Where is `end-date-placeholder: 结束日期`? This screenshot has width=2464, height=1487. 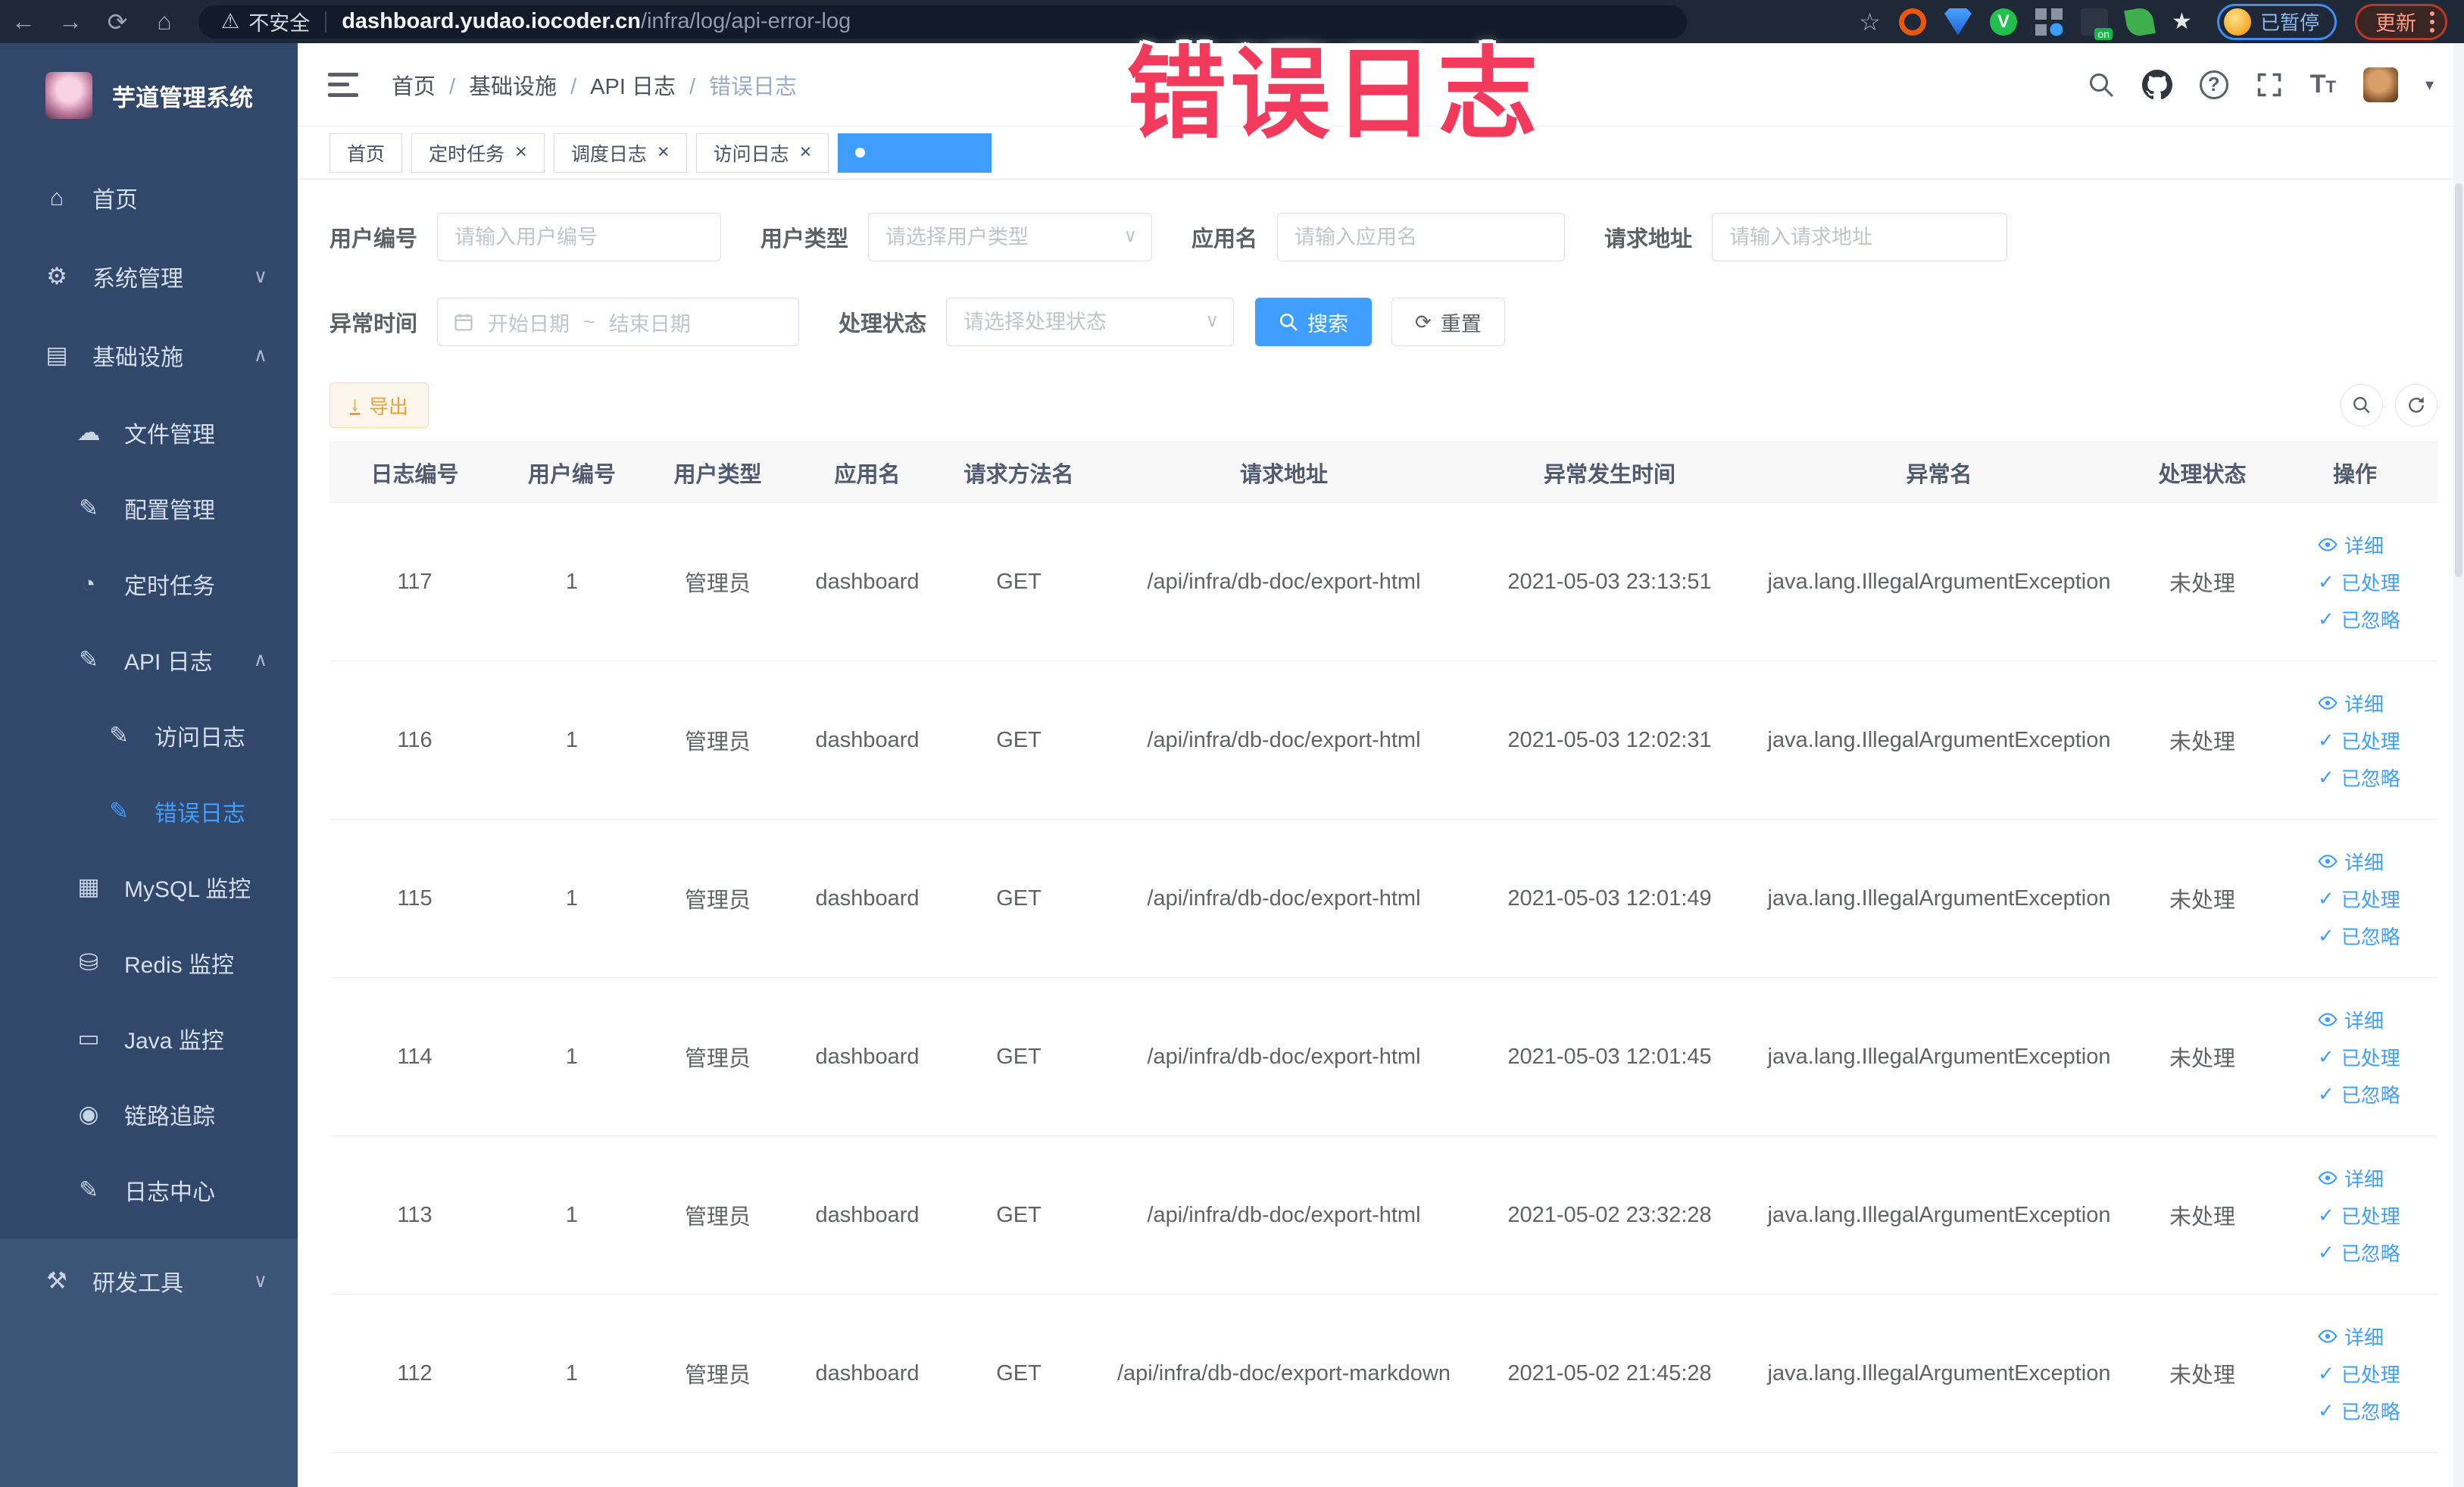
end-date-placeholder: 结束日期 is located at coordinates (650, 322).